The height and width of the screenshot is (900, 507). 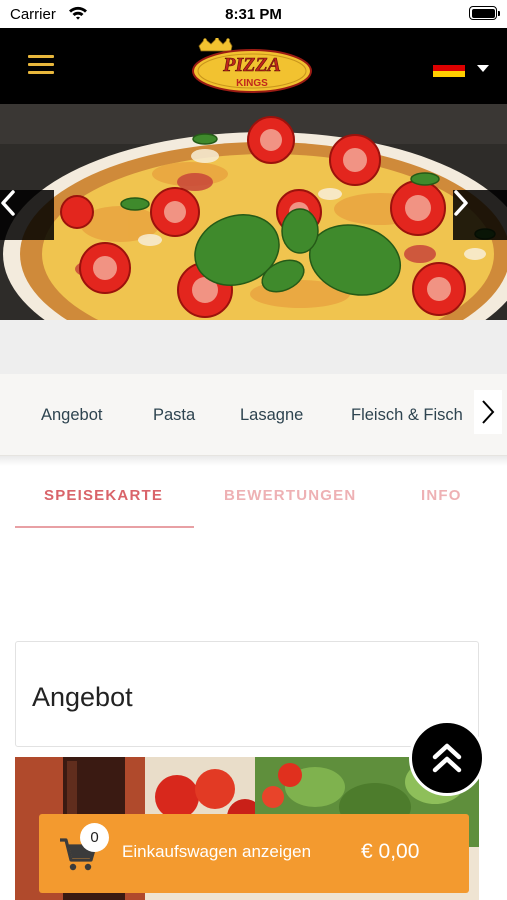 I want to click on scroll-to-top-button, so click(x=447, y=758).